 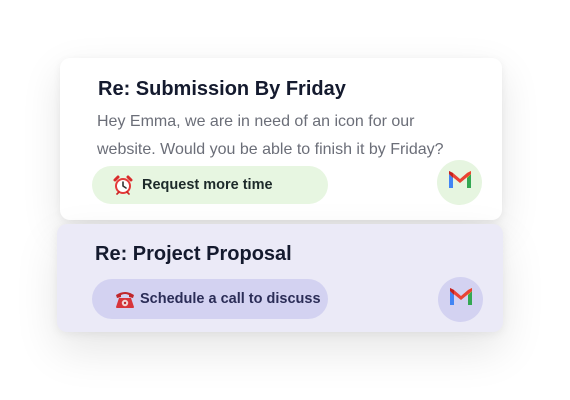 What do you see at coordinates (193, 254) in the screenshot?
I see `email-subject: Re: Project Proposal` at bounding box center [193, 254].